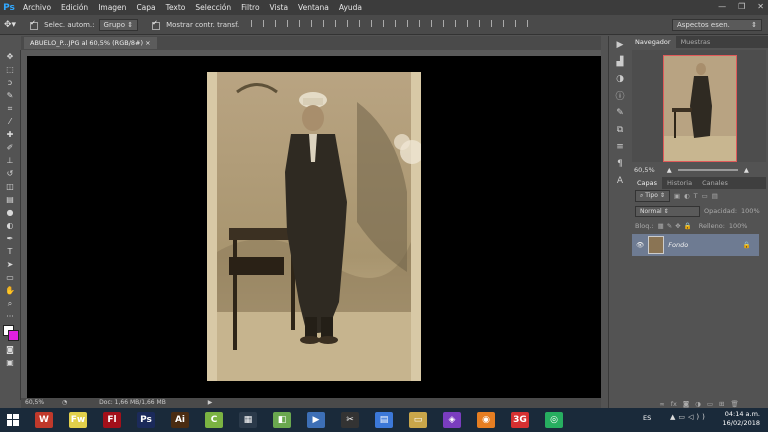  Describe the element at coordinates (44, 420) in the screenshot. I see `taskbar-app-0-icon: W` at that location.